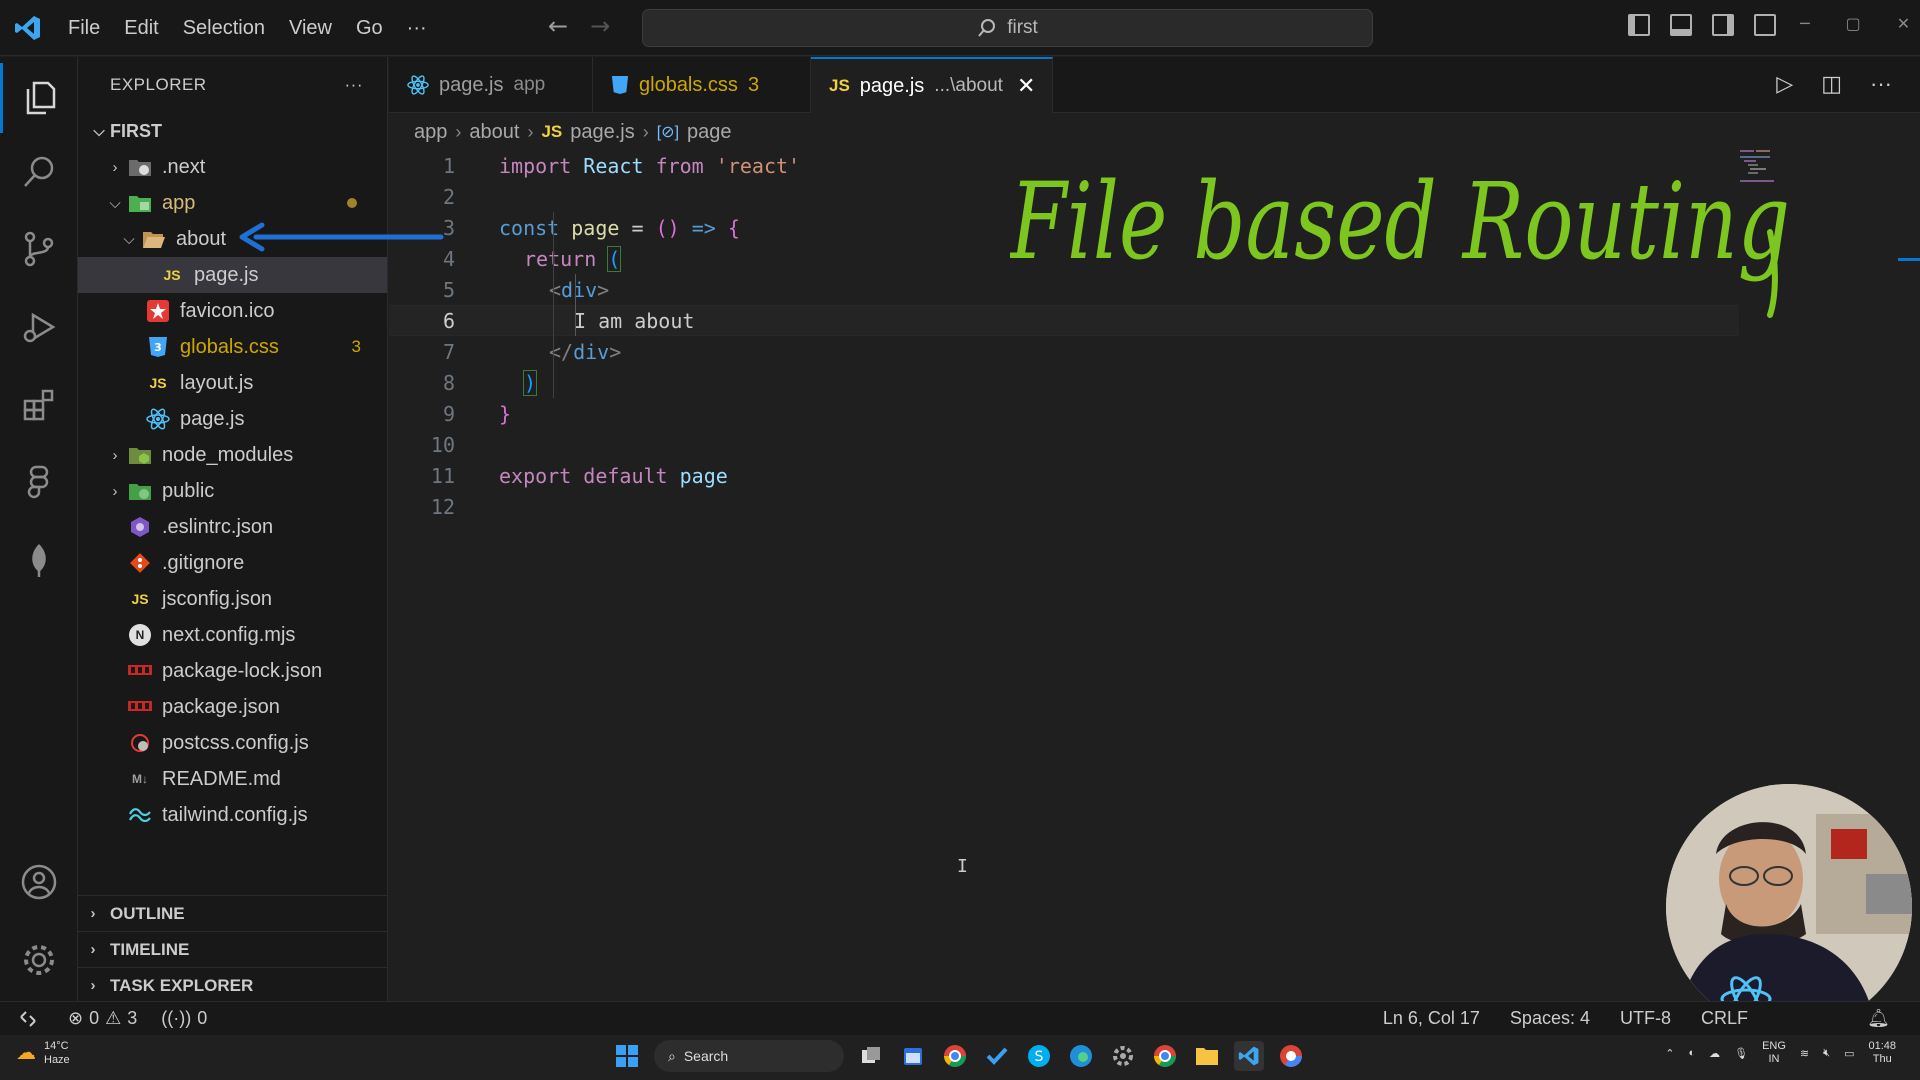  I want to click on encoding: UTF-8, so click(1645, 1018).